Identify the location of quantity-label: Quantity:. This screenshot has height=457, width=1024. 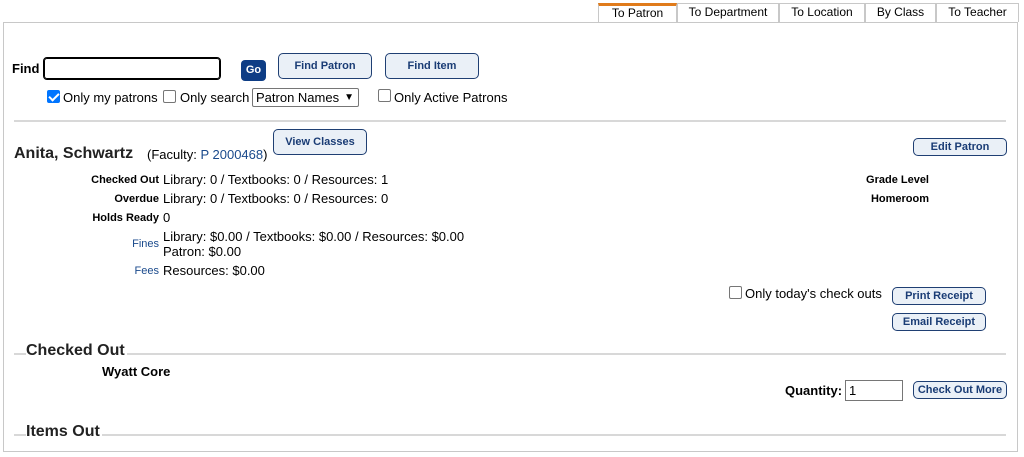
(814, 390).